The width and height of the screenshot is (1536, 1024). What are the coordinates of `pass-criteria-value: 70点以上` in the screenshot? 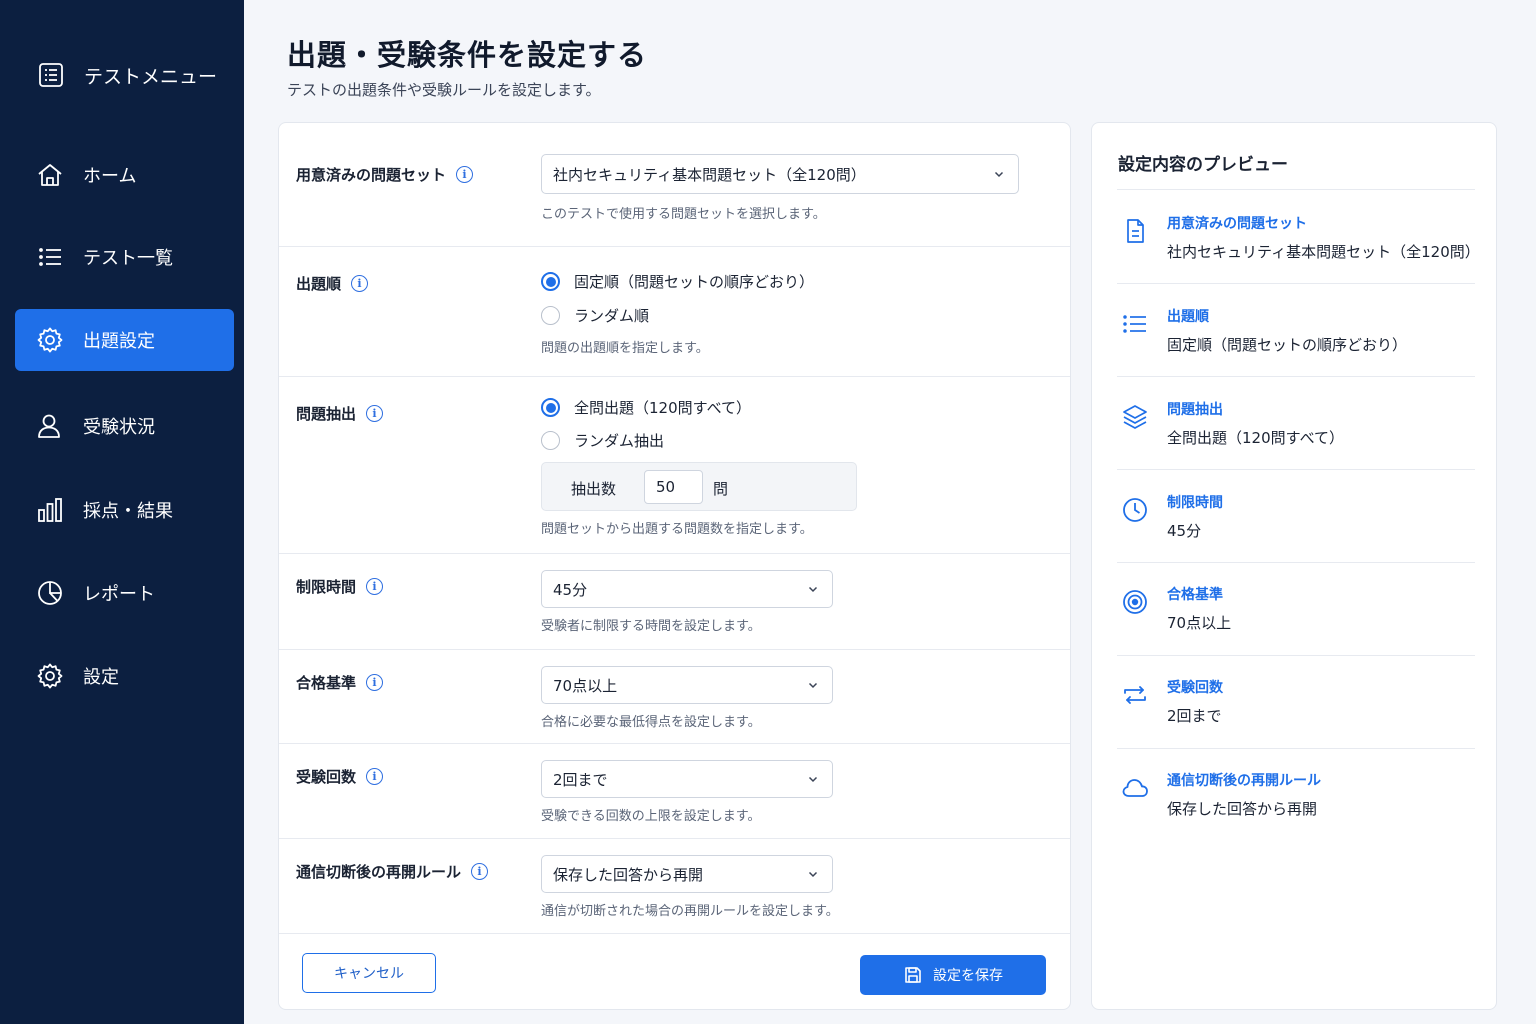 It's located at (585, 685).